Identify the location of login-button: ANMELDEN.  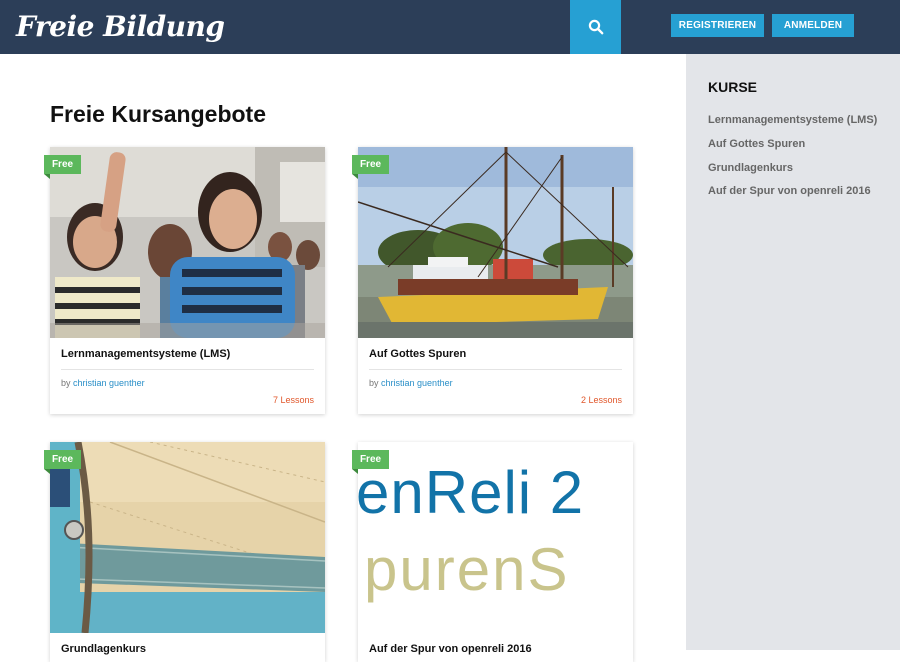
(813, 25).